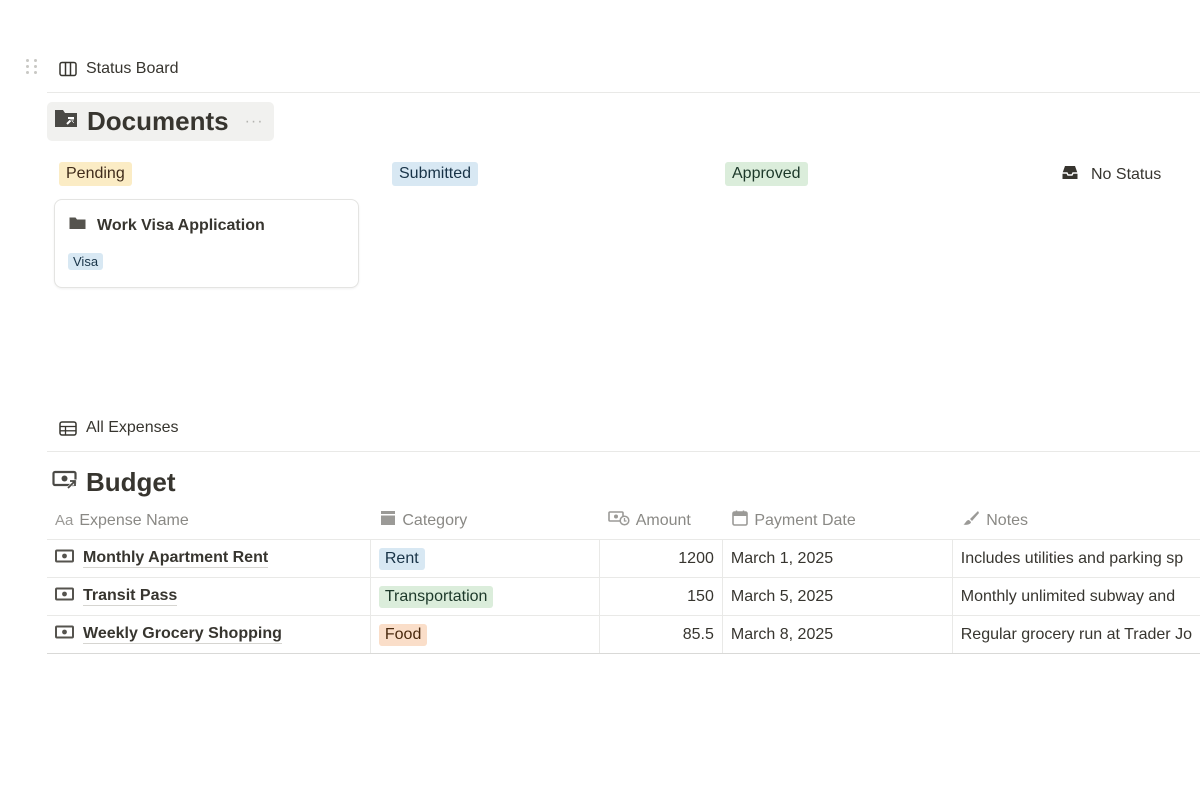 This screenshot has height=800, width=1200. I want to click on notes-cell: Includes utilities and parking sp, so click(1075, 558).